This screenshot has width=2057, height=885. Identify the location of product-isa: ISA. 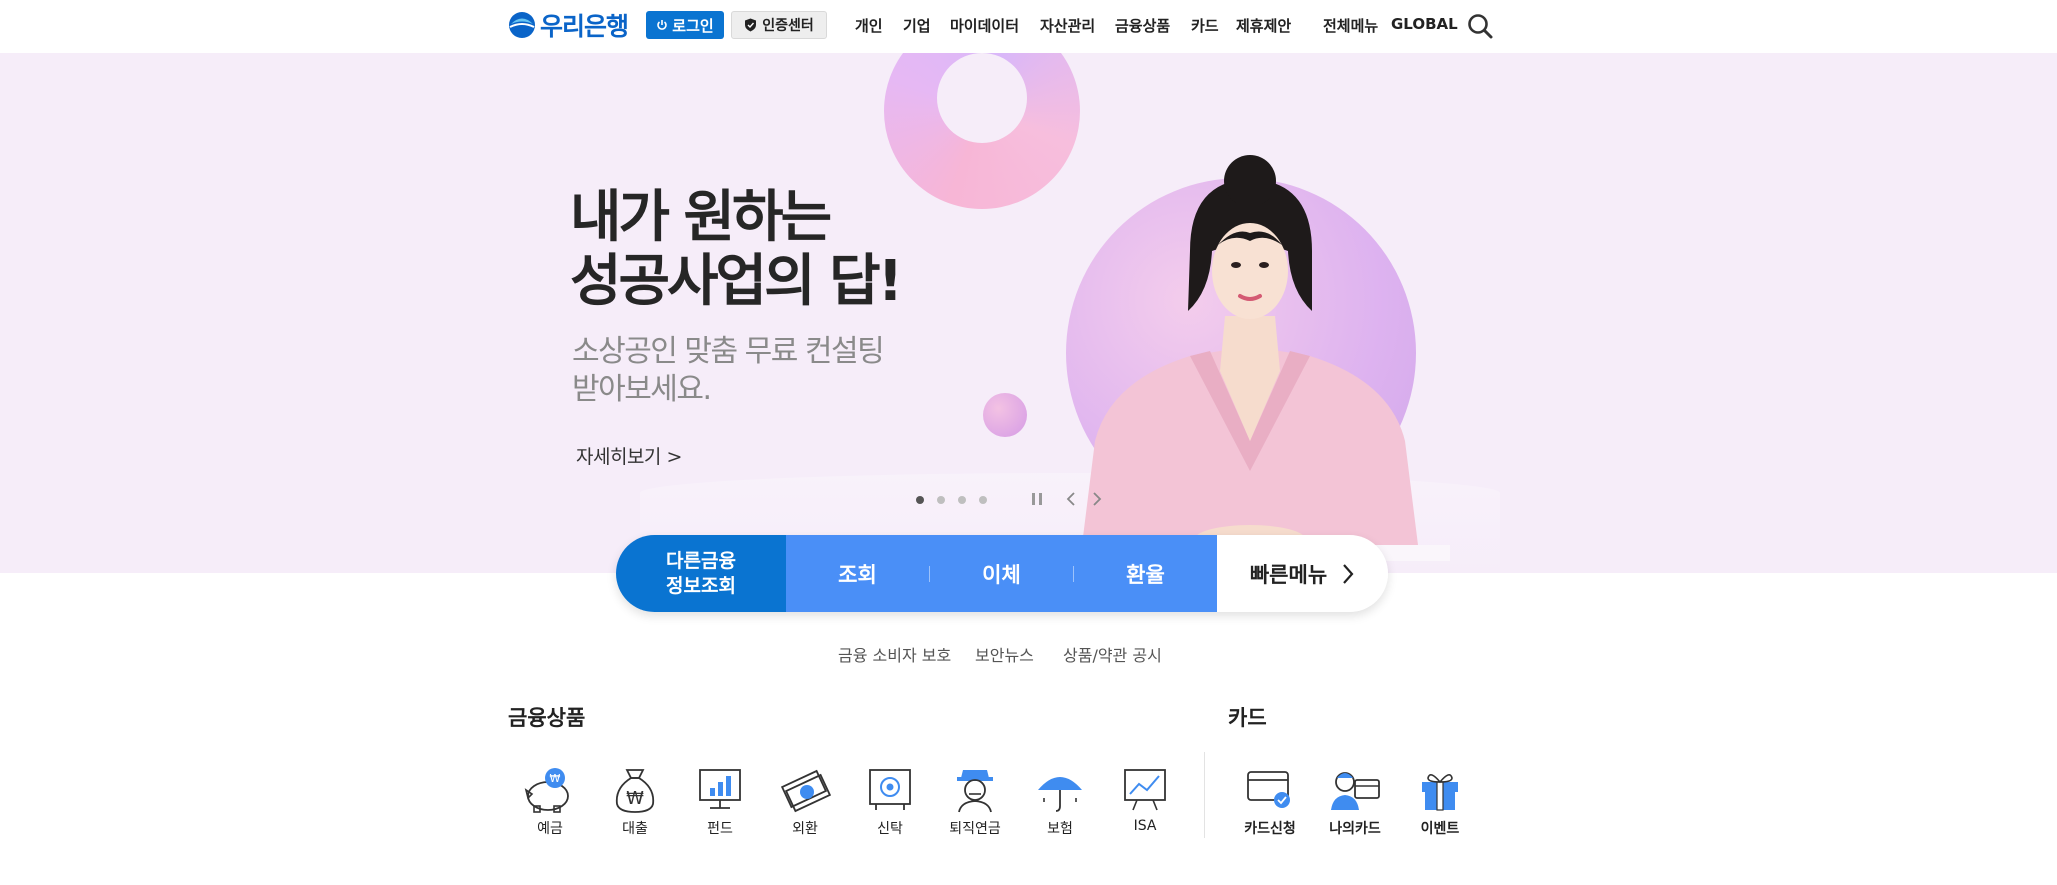
(1145, 799).